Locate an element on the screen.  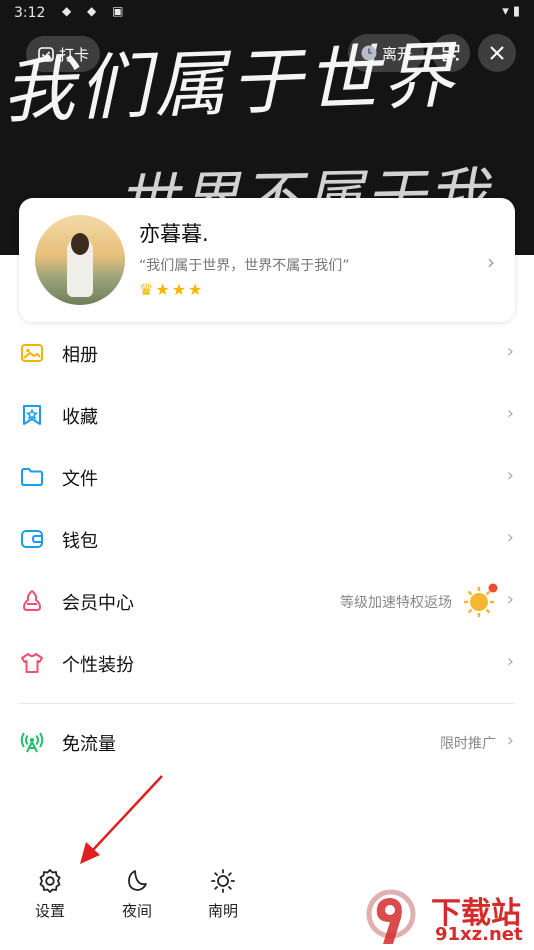
menu-item-files: 文件 › is located at coordinates (267, 477).